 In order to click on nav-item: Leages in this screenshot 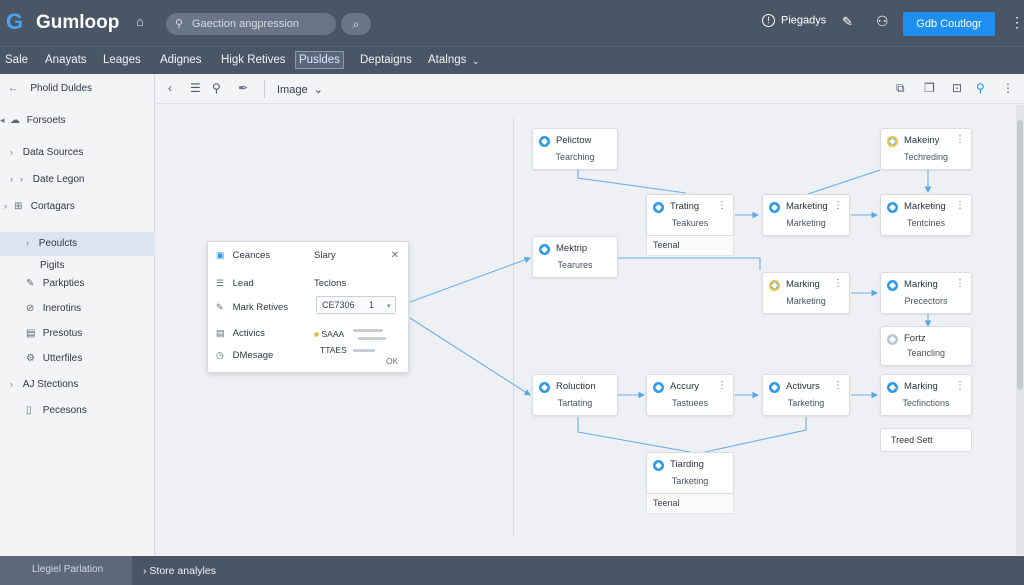, I will do `click(122, 60)`.